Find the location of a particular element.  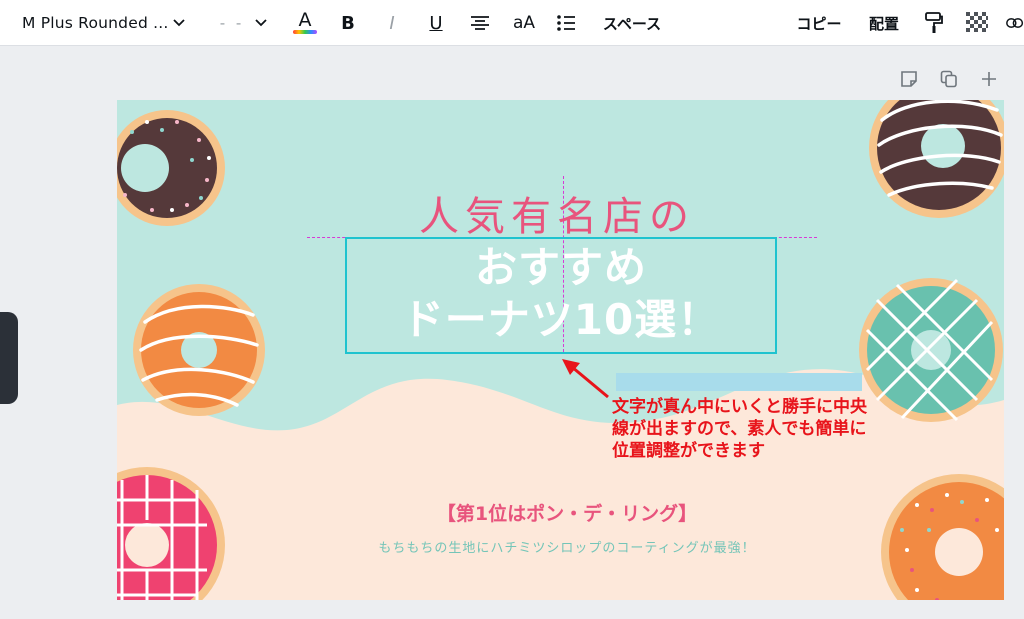

italic-icon: I is located at coordinates (392, 23).